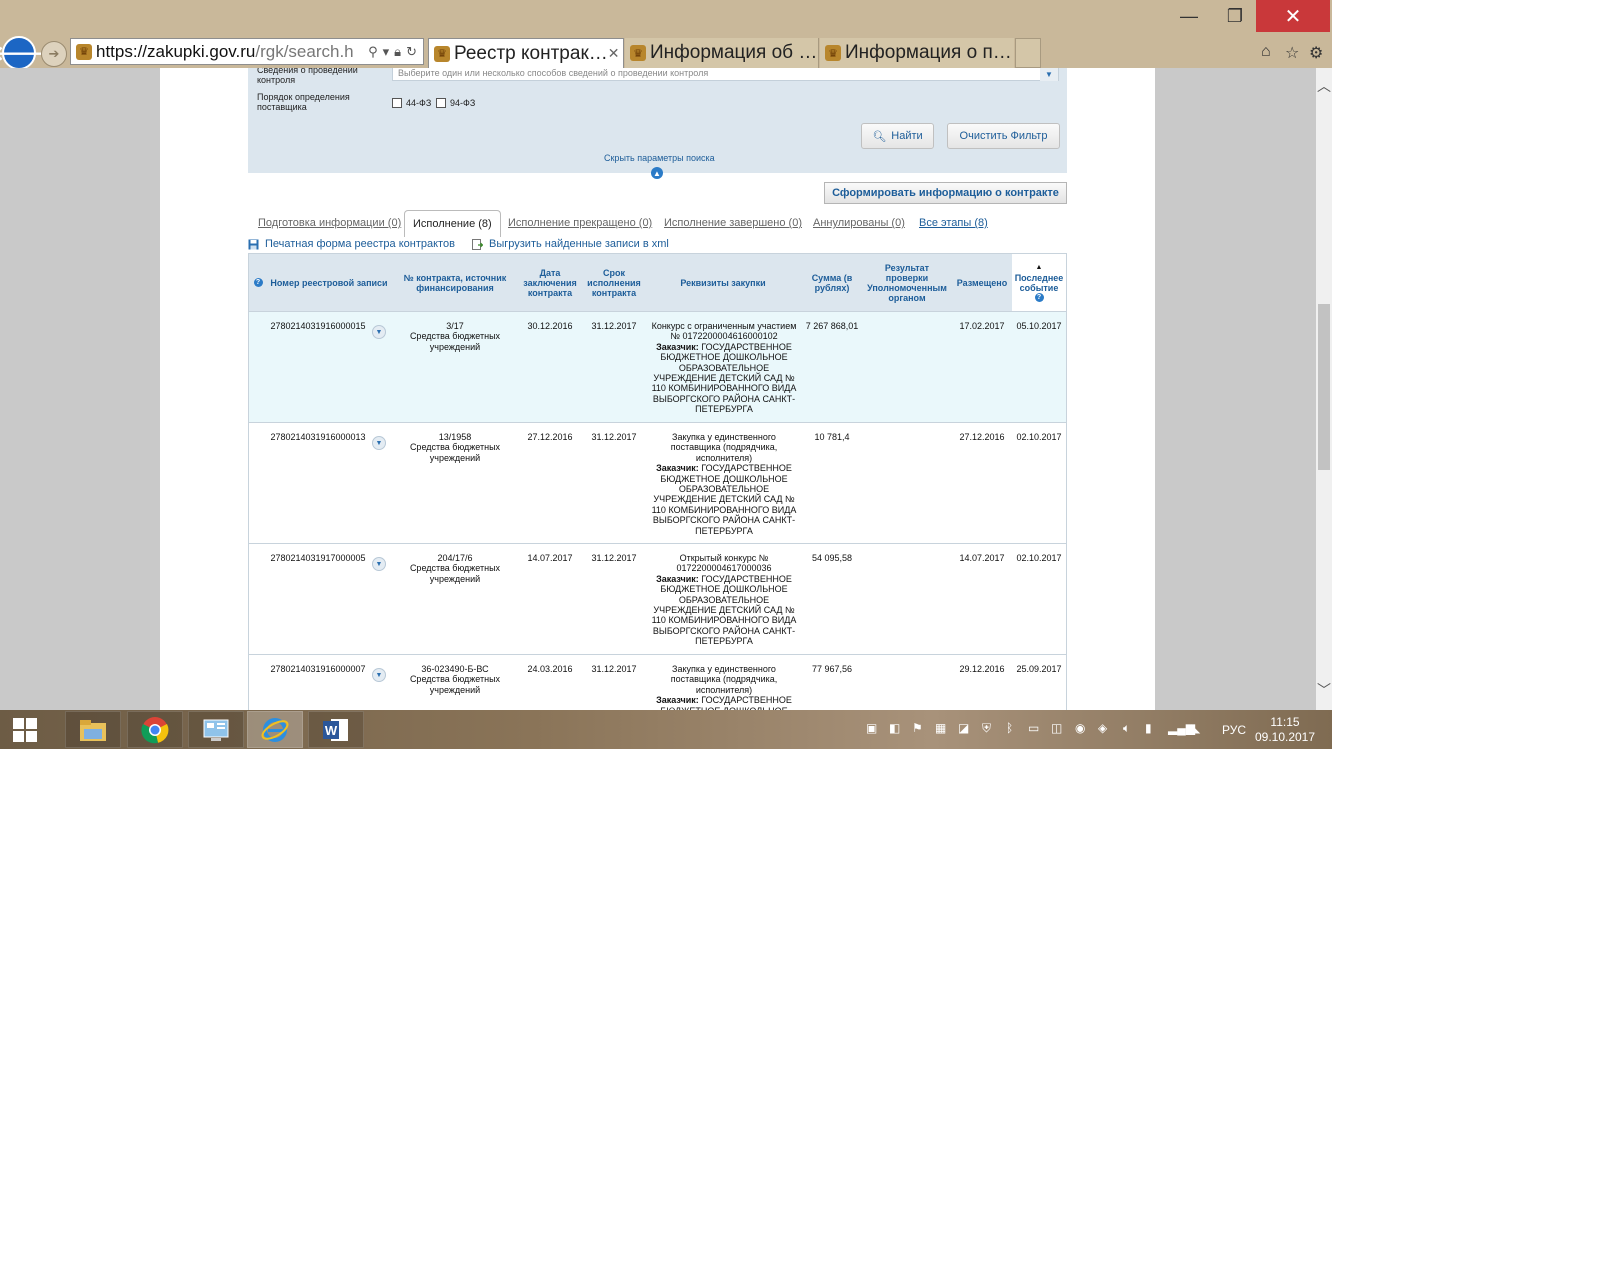 The width and height of the screenshot is (1608, 1275). What do you see at coordinates (1003, 136) in the screenshot?
I see `clear-filter-button: Очистить Фильтр` at bounding box center [1003, 136].